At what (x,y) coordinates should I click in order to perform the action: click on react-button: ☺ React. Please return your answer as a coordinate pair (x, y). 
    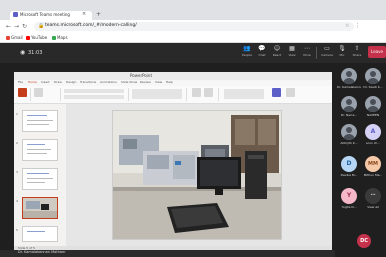
    Looking at the image, I should click on (277, 51).